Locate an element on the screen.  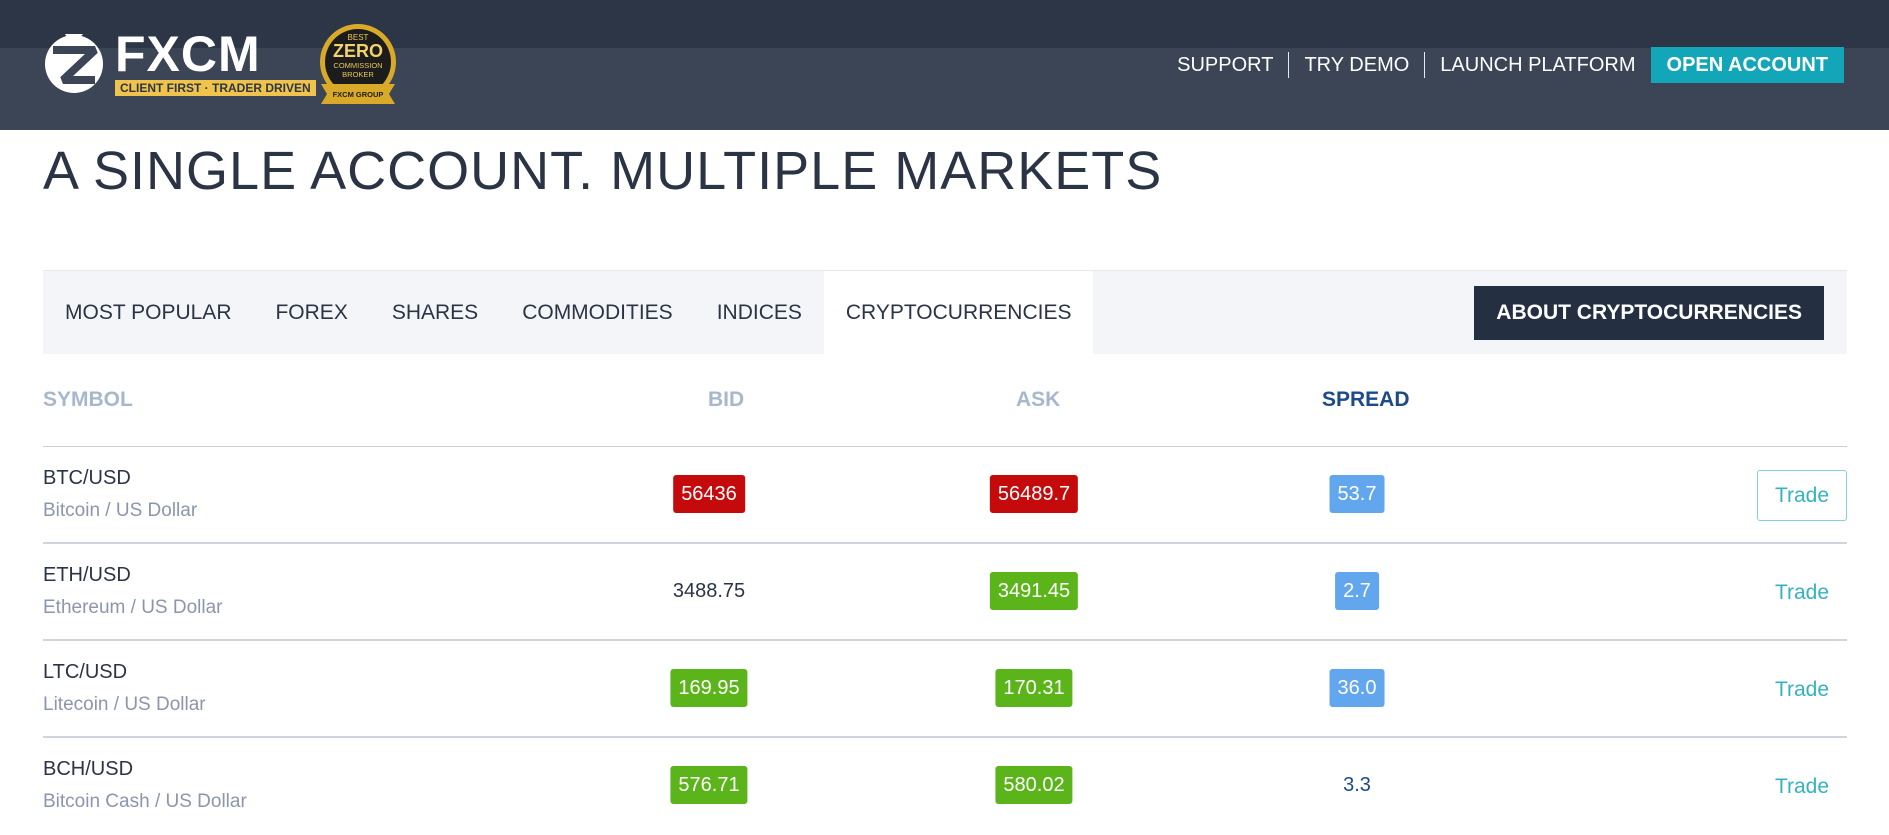
symbol-code: LTC/USD is located at coordinates (85, 672).